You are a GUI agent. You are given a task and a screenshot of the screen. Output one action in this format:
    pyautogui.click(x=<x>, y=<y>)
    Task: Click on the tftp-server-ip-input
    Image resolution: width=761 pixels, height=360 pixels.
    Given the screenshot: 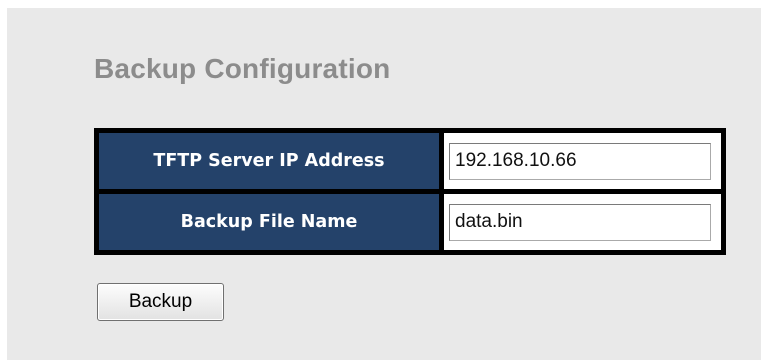 What is the action you would take?
    pyautogui.click(x=580, y=161)
    